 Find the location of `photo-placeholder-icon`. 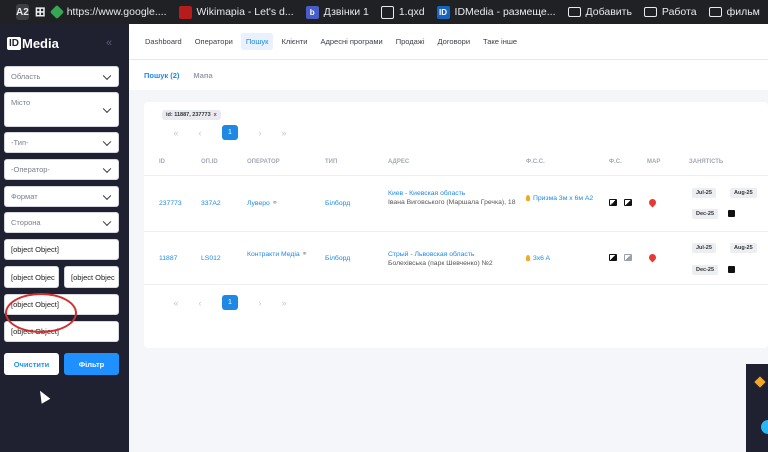

photo-placeholder-icon is located at coordinates (628, 257).